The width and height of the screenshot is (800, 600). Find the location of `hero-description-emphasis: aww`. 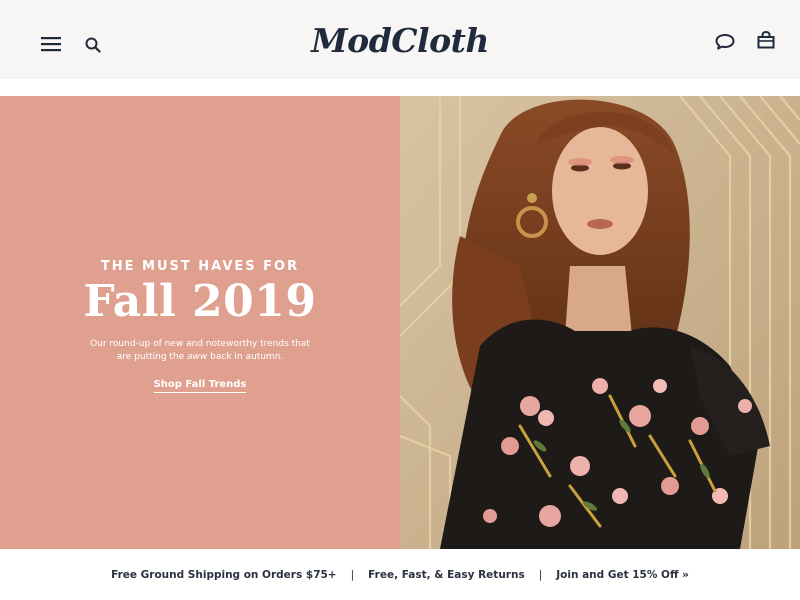

hero-description-emphasis: aww is located at coordinates (197, 357).